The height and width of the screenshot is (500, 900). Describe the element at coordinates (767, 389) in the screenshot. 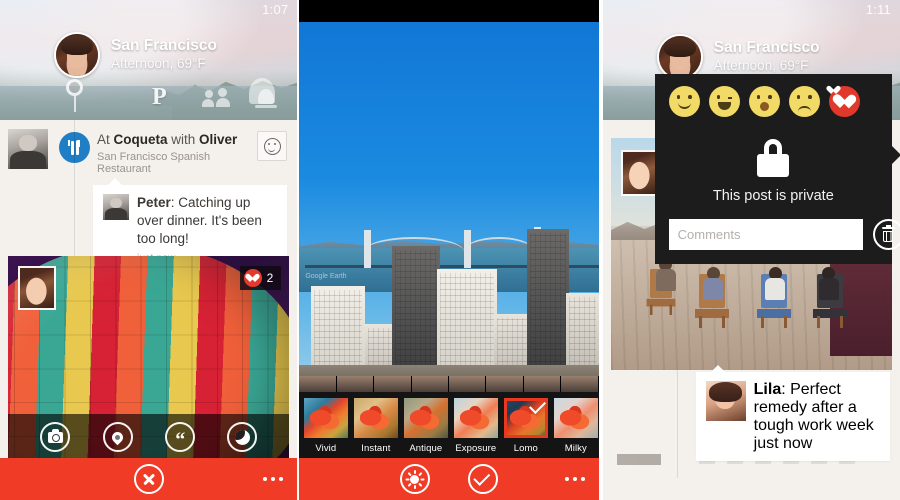

I see `comment-author: Lila` at that location.